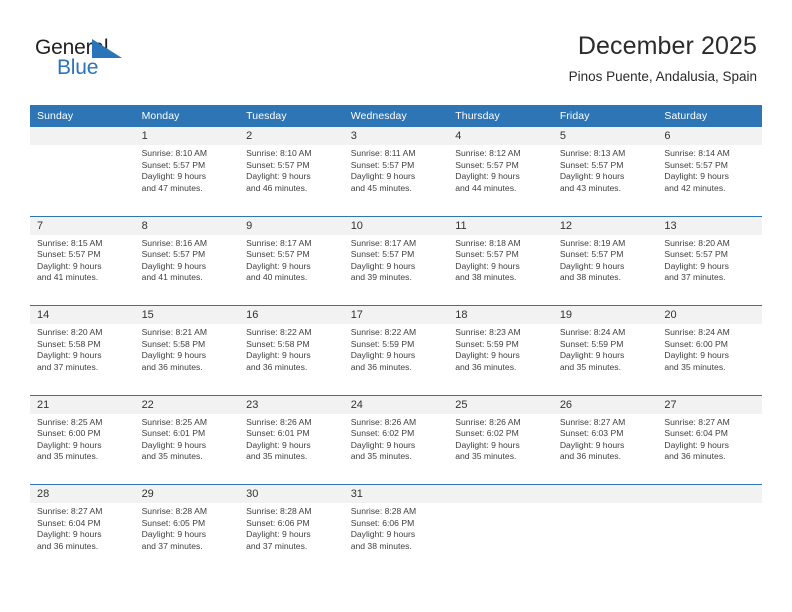  I want to click on day-number: 20, so click(670, 315).